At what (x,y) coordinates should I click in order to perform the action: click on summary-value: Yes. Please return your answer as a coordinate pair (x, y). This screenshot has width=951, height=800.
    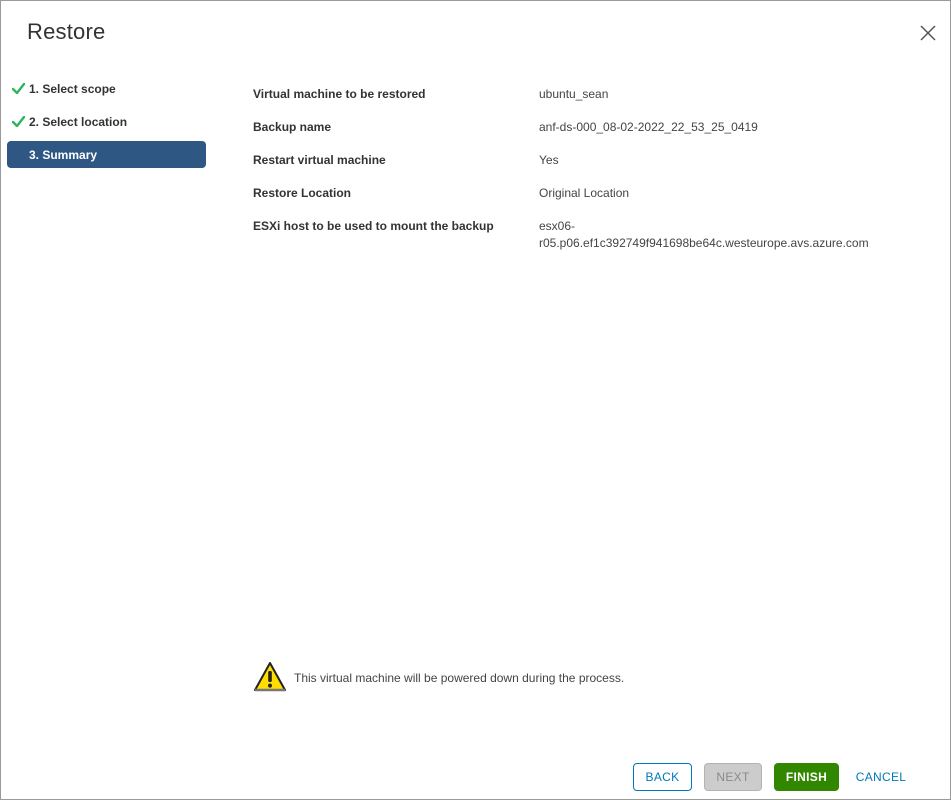
    Looking at the image, I should click on (549, 160).